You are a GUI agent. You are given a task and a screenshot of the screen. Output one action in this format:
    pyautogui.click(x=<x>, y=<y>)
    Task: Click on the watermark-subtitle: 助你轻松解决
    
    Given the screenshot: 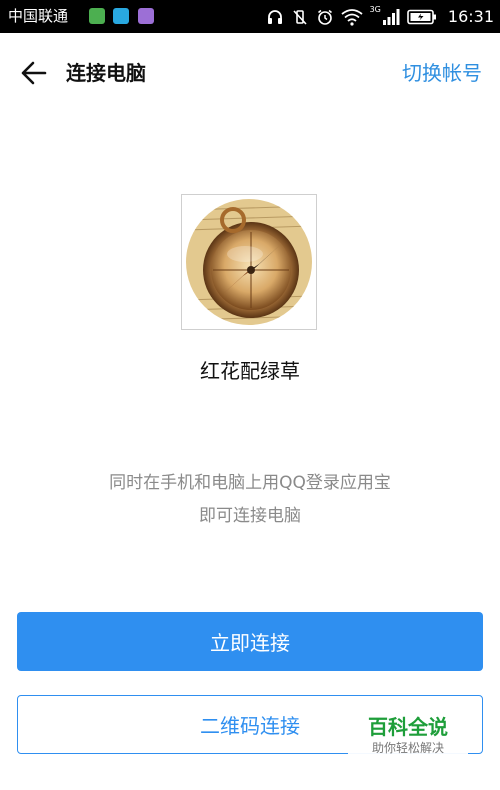 What is the action you would take?
    pyautogui.click(x=407, y=748)
    